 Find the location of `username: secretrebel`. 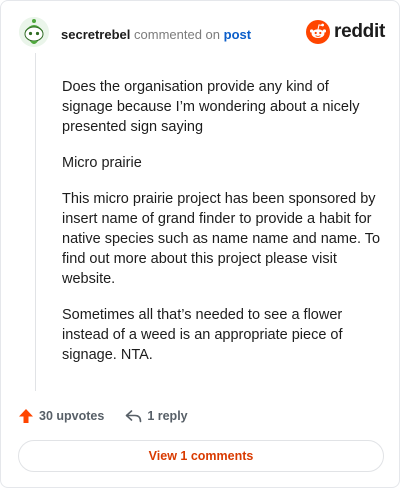

username: secretrebel is located at coordinates (95, 34).